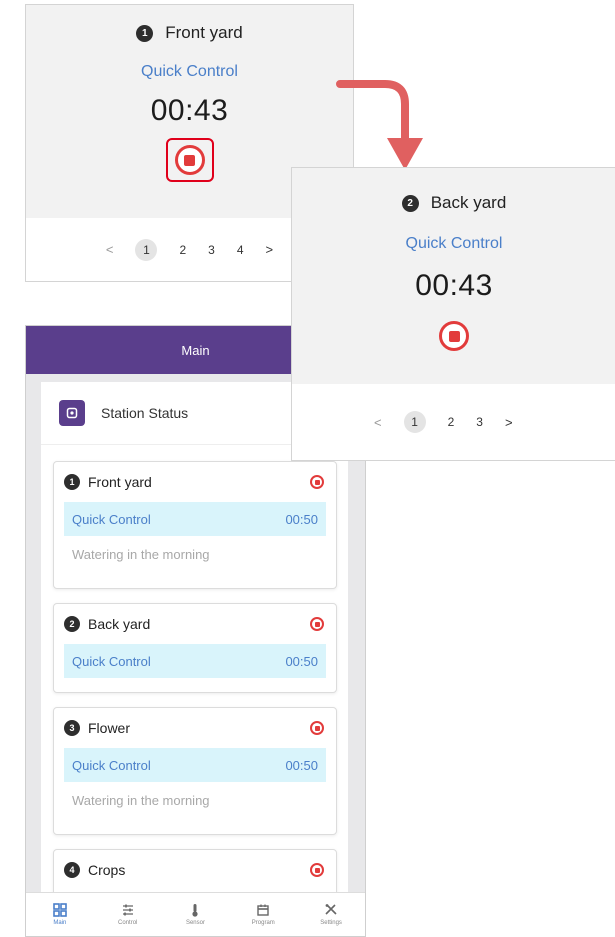 The height and width of the screenshot is (937, 615). I want to click on nav-item-settings: Settings, so click(331, 914).